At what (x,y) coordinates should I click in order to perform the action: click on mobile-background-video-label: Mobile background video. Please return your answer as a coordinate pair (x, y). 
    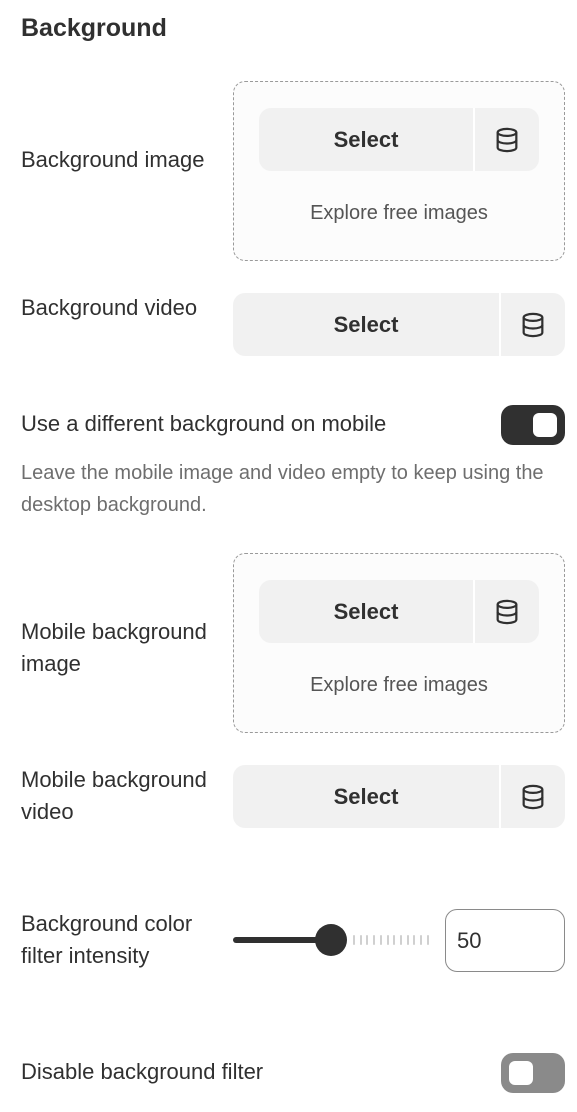
    Looking at the image, I should click on (114, 795).